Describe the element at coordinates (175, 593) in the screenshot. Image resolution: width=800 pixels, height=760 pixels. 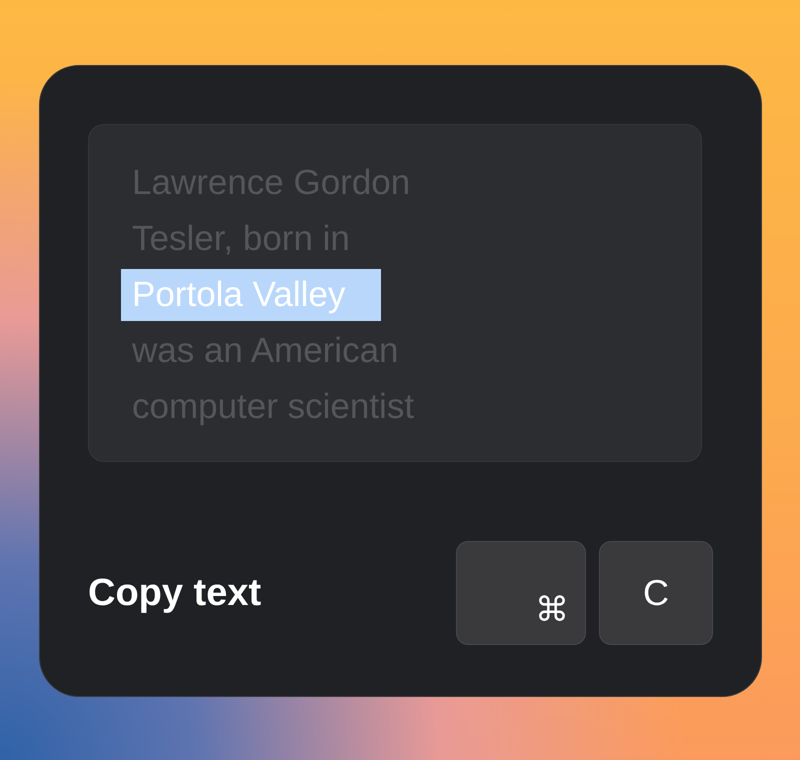
I see `action-label: Copy text` at that location.